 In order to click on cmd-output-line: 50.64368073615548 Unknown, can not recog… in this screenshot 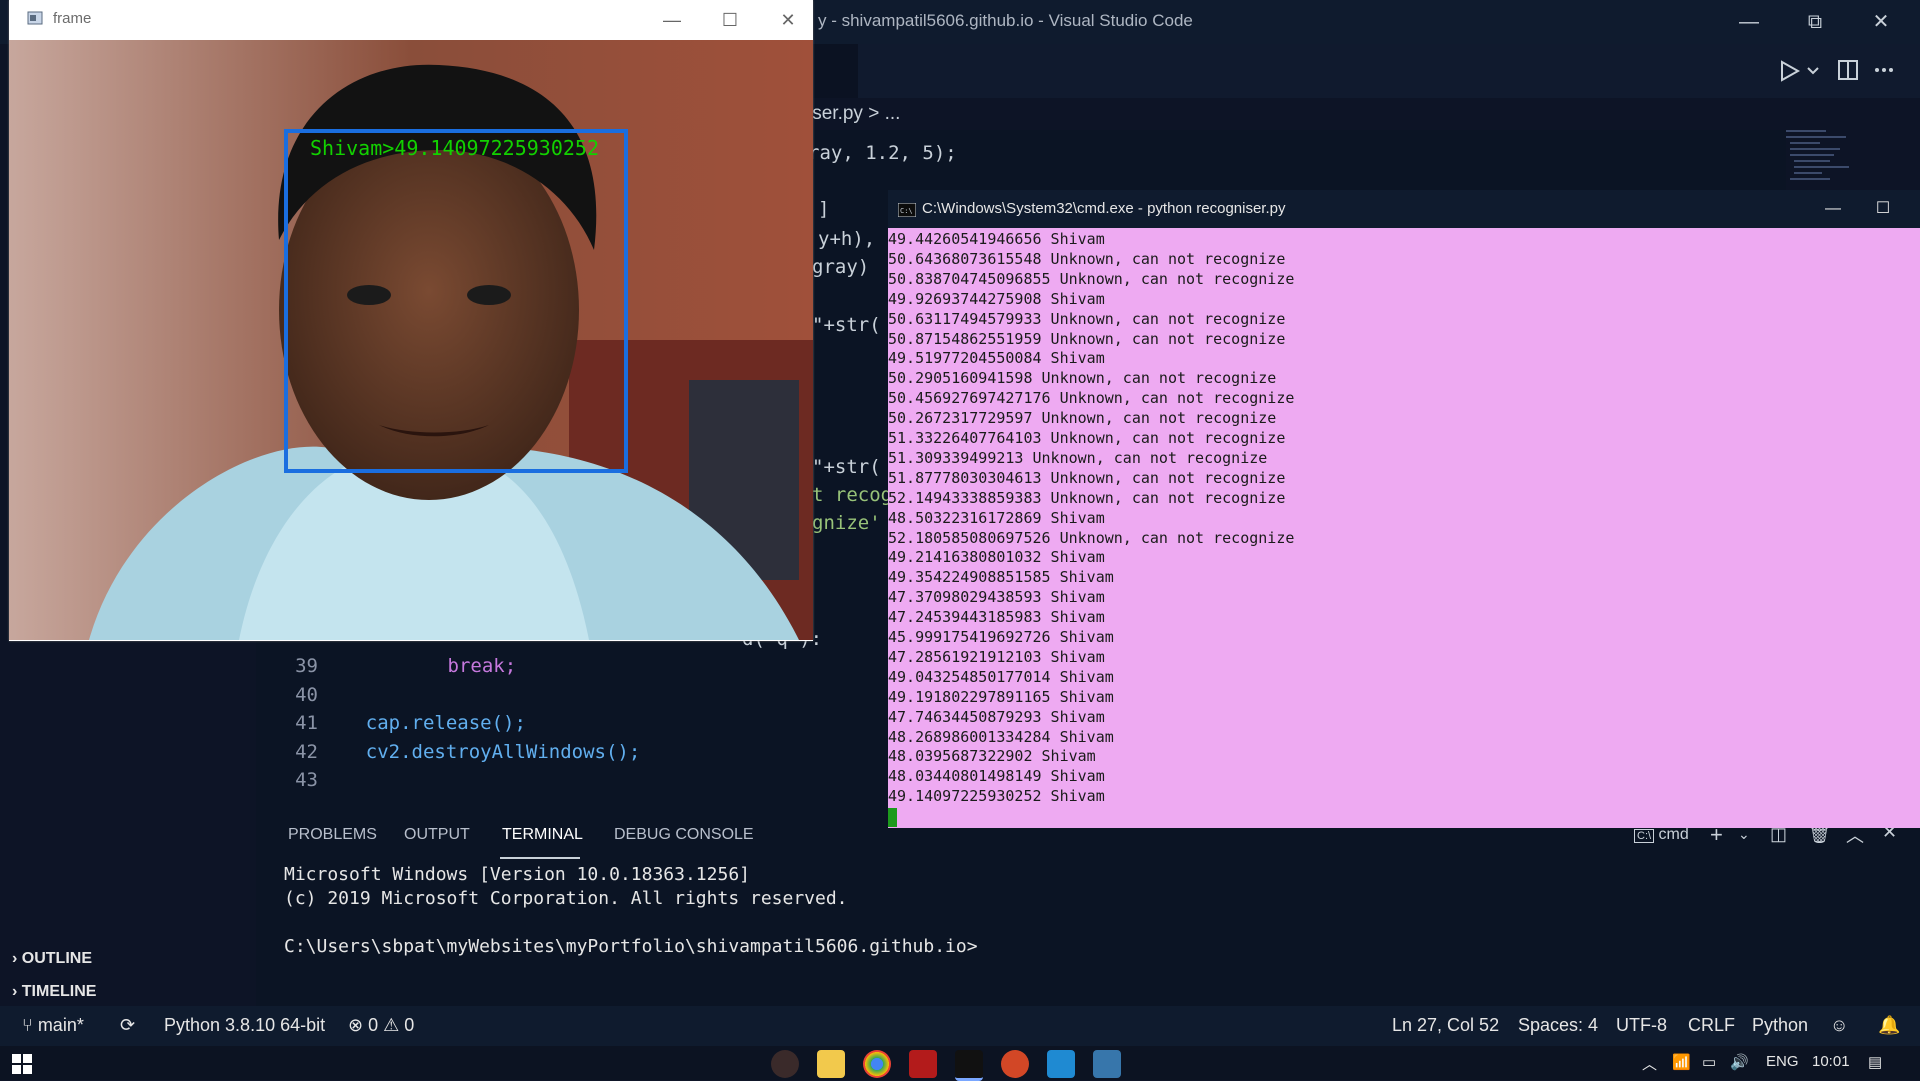, I will do `click(1087, 258)`.